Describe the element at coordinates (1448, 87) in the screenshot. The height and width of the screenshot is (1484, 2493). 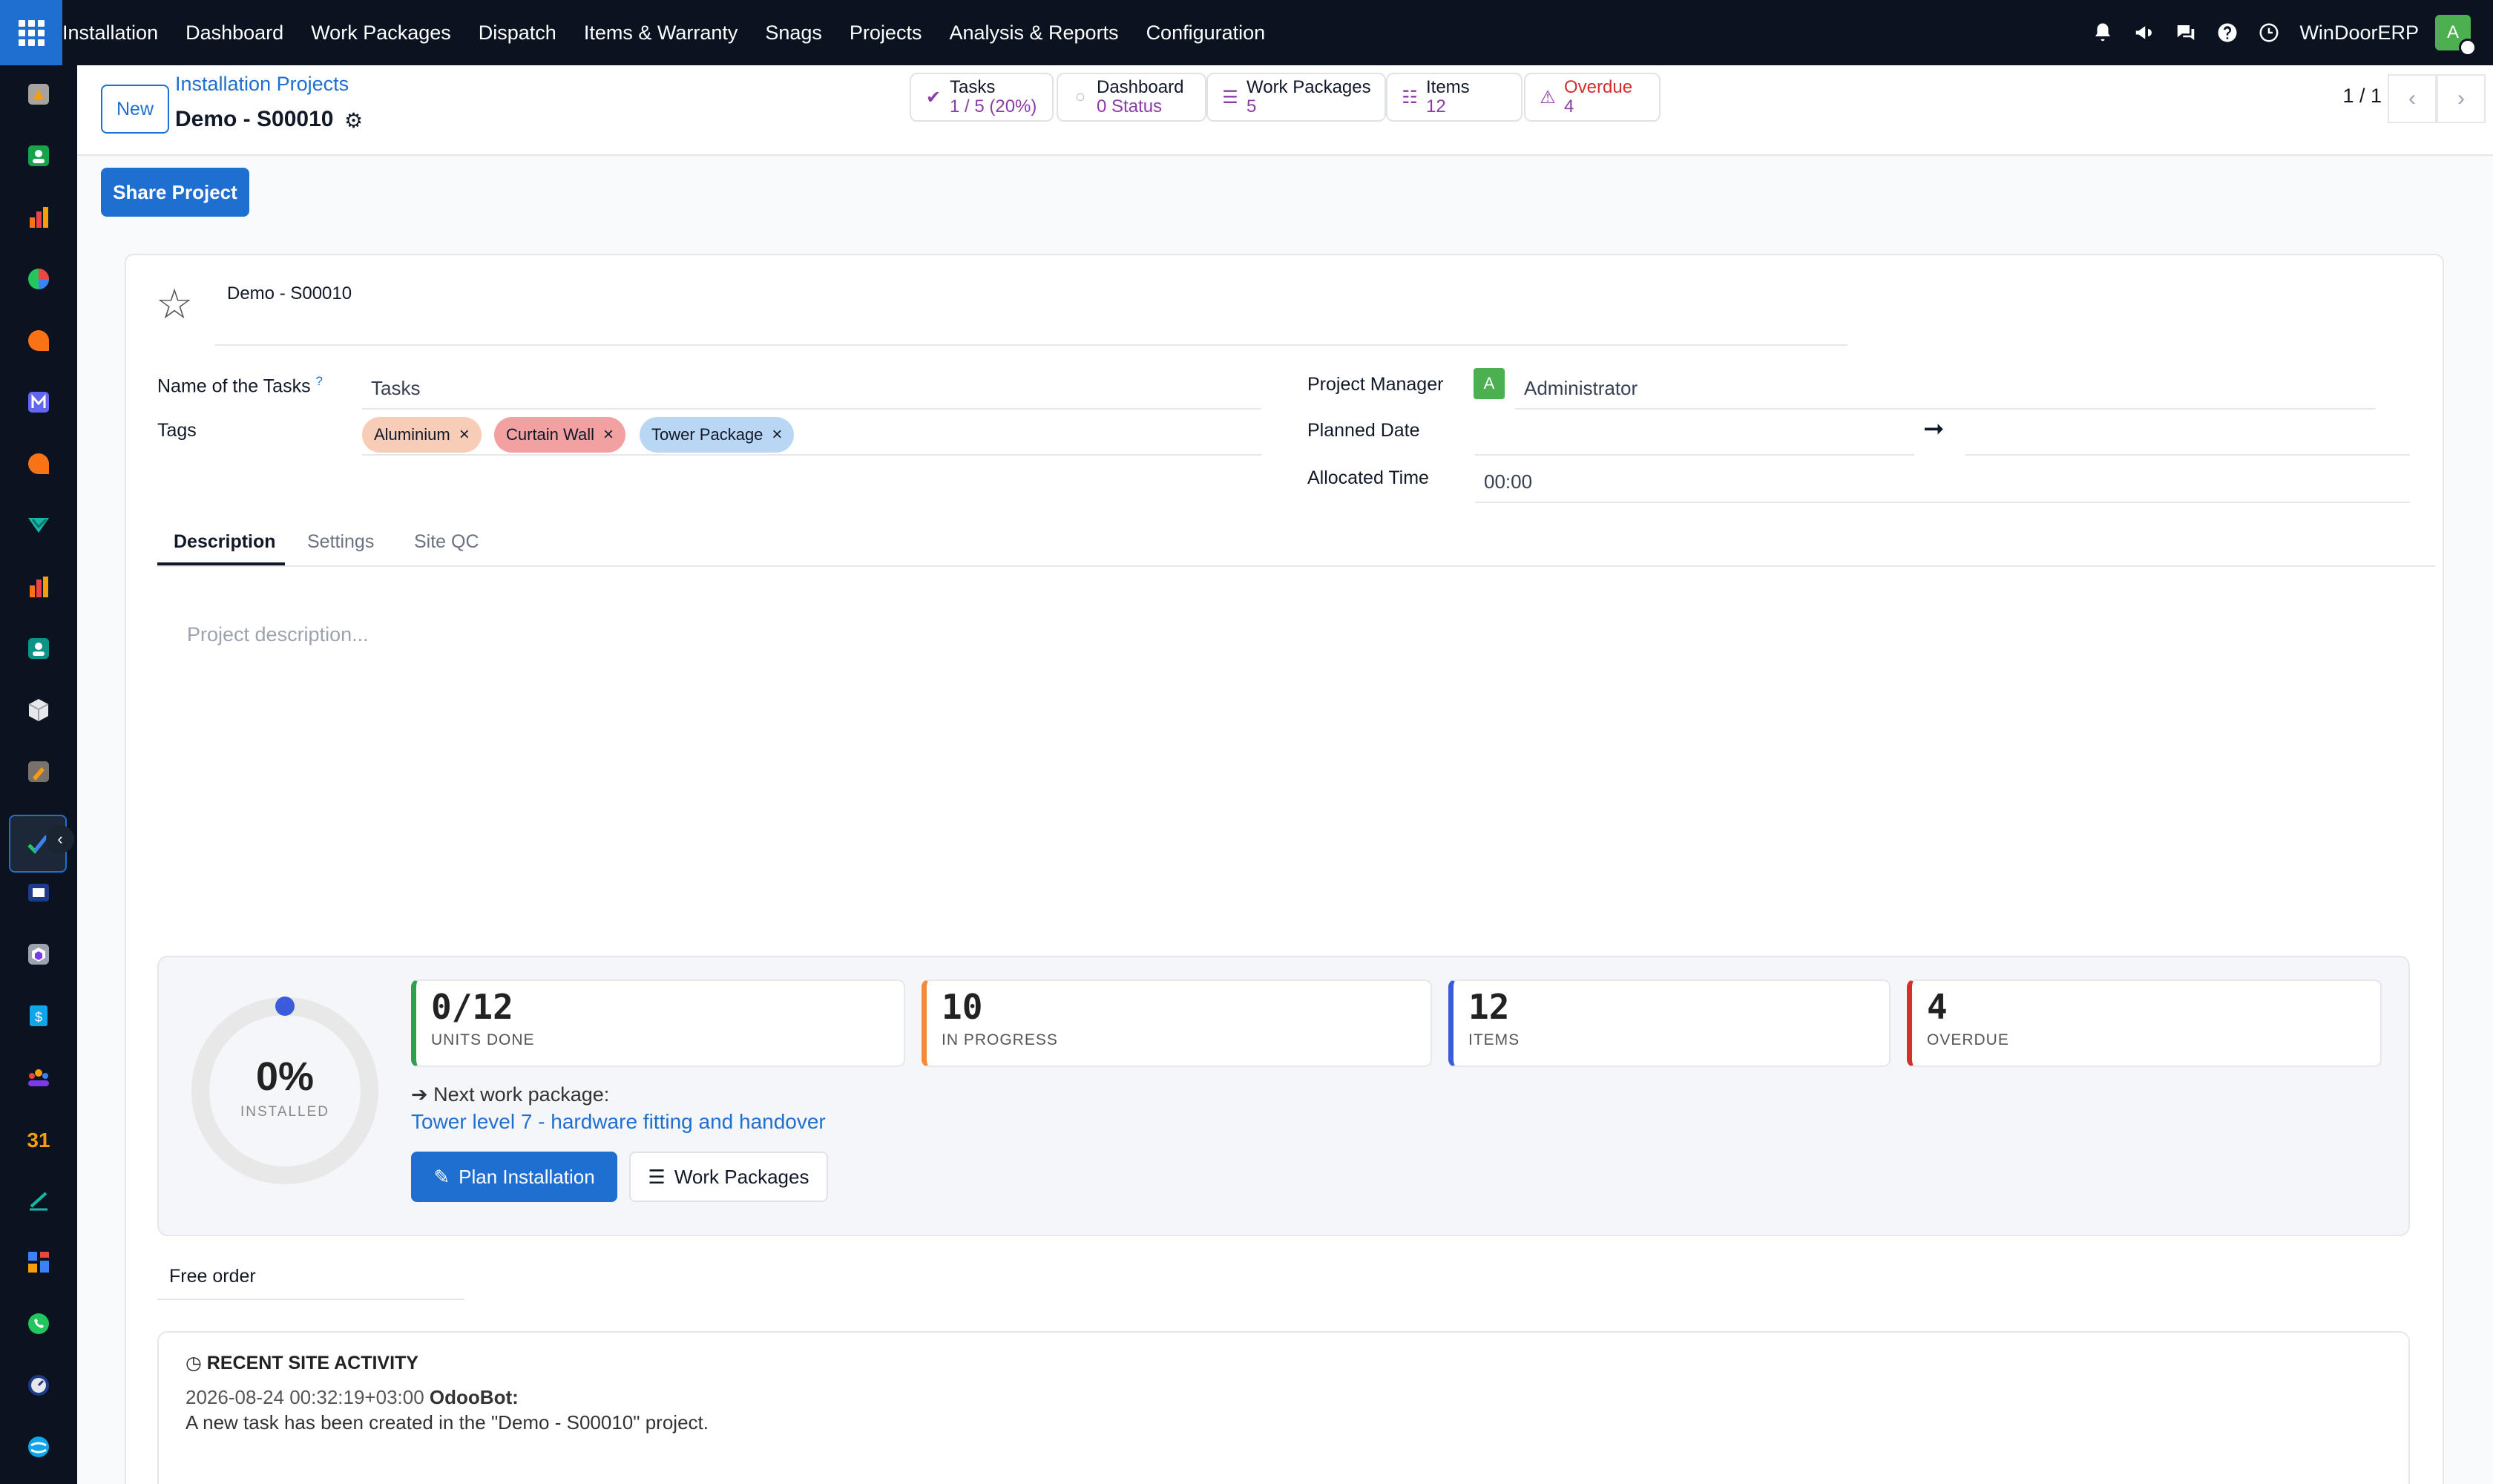
I see `stat-items-label: Items` at that location.